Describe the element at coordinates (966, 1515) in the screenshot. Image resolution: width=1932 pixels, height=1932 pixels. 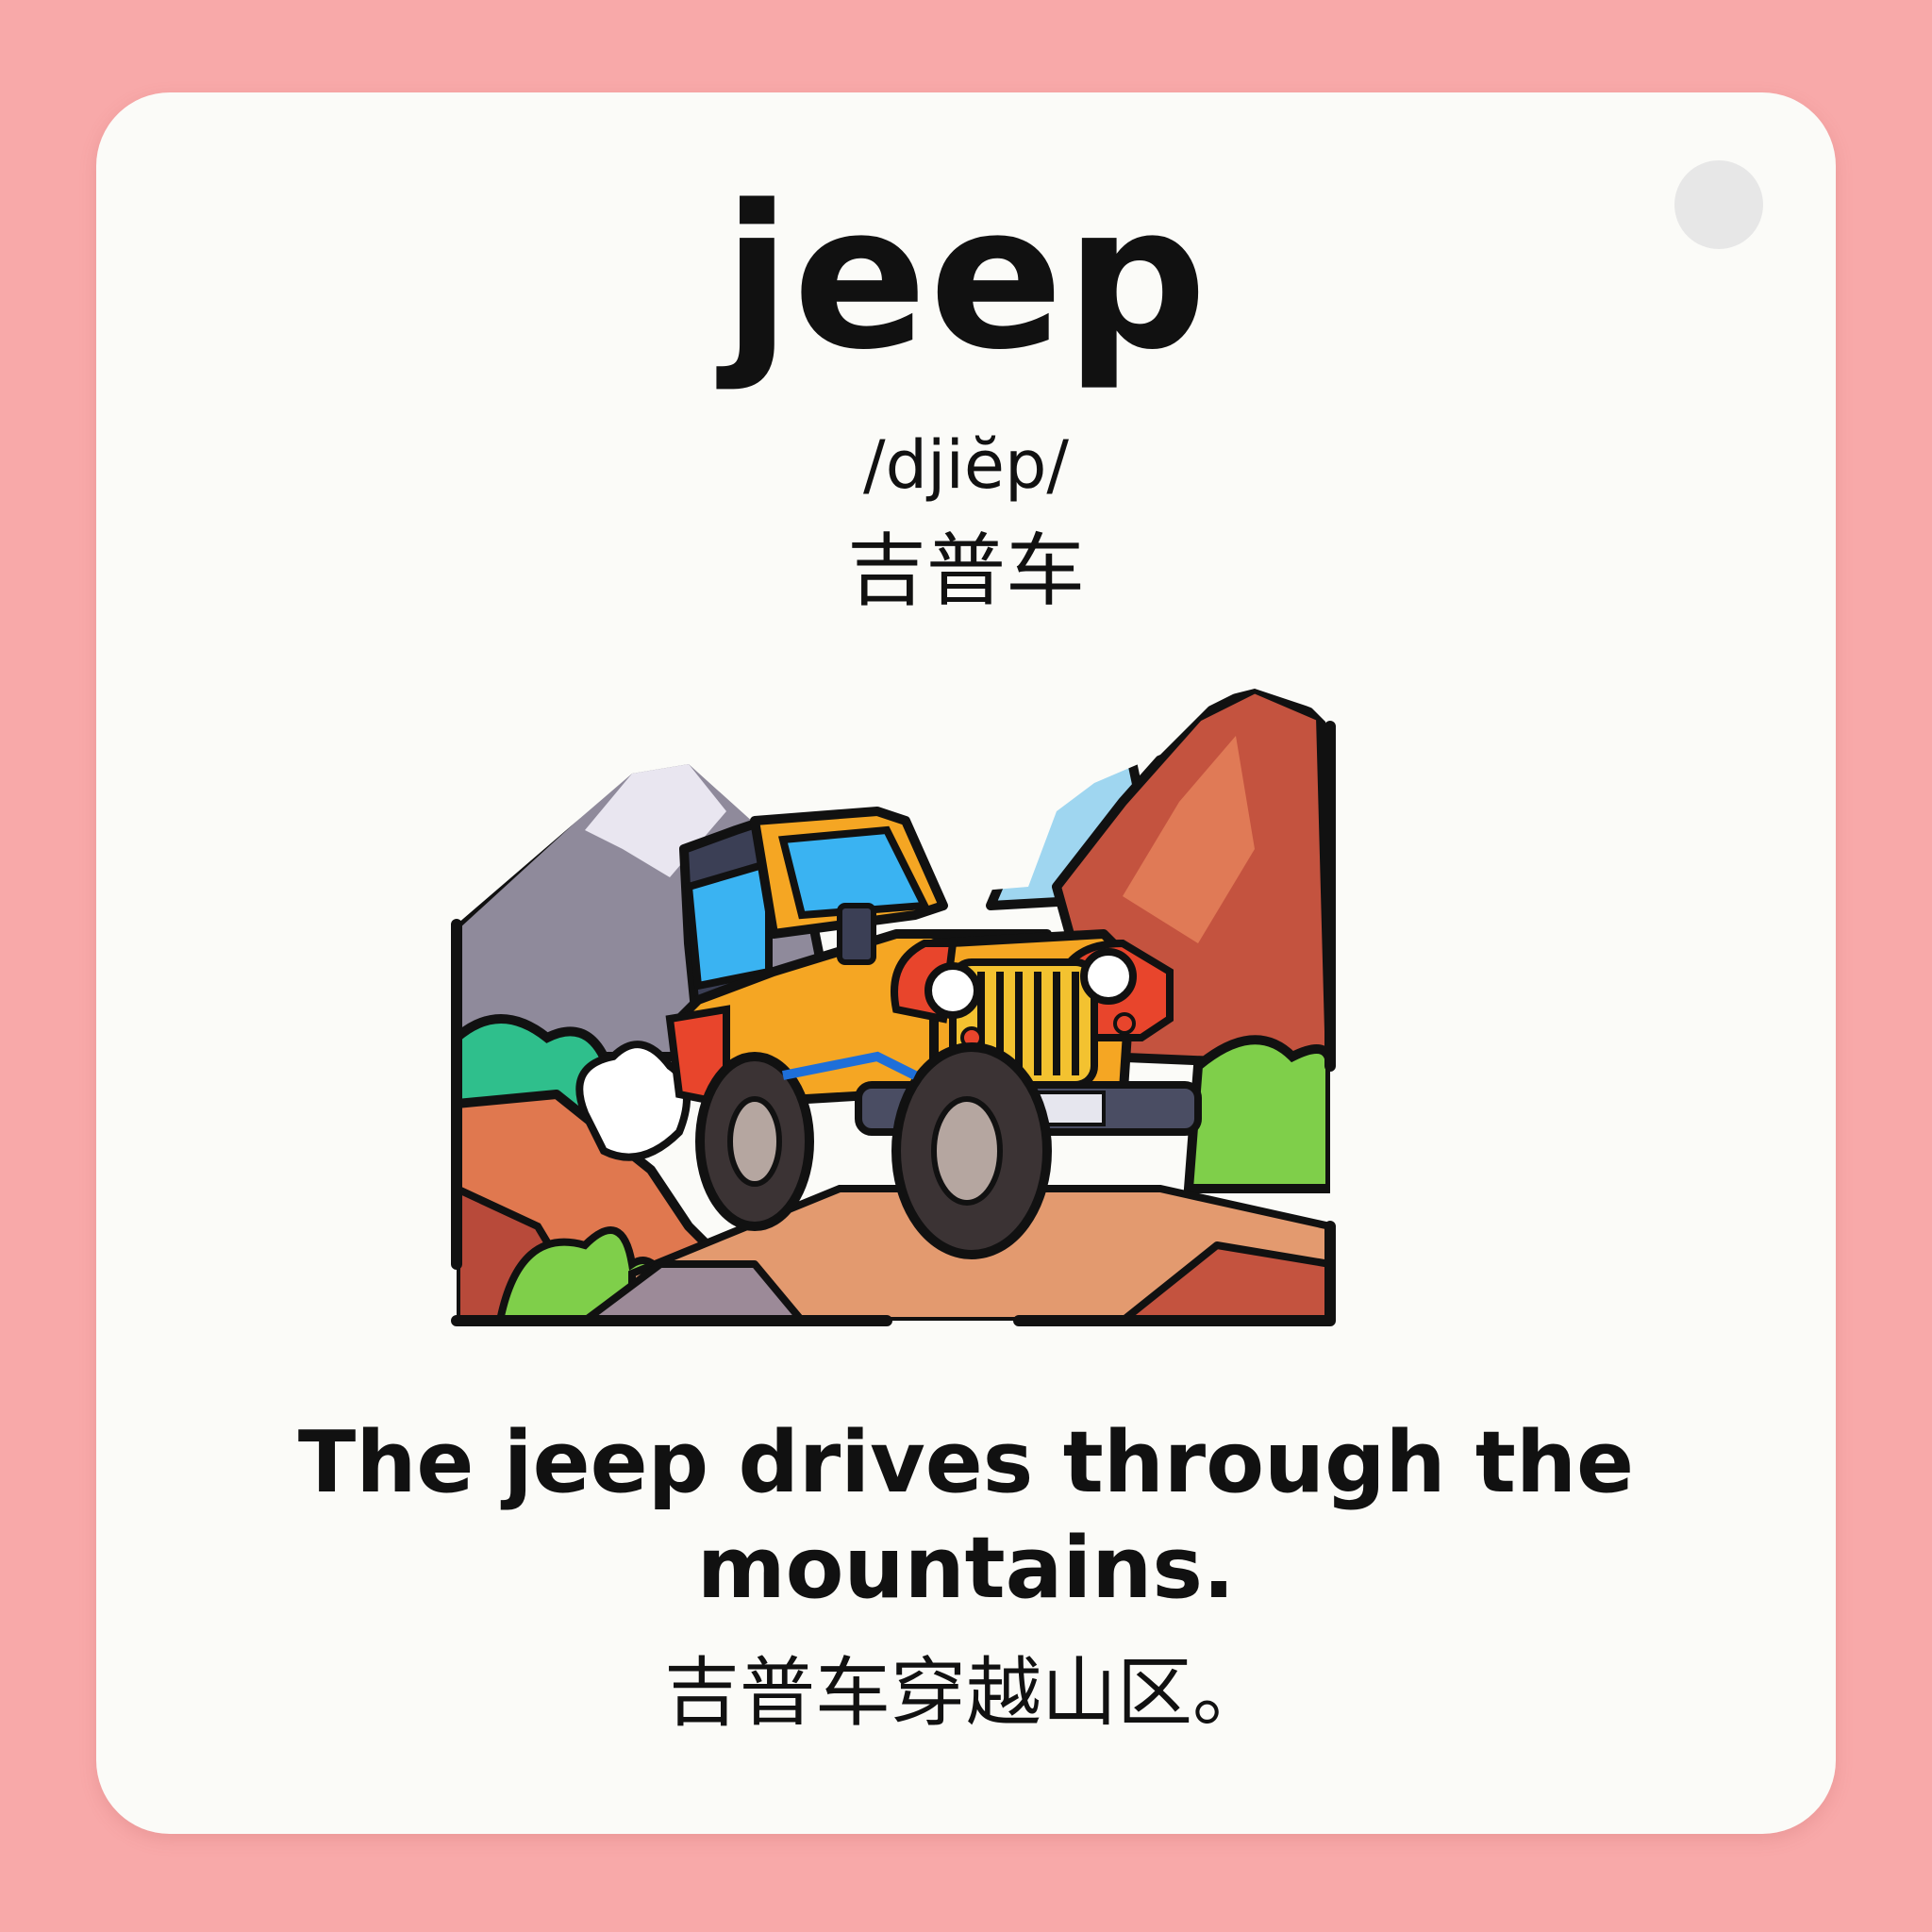
I see `example-sentence: The jeep drives through the mountains.` at that location.